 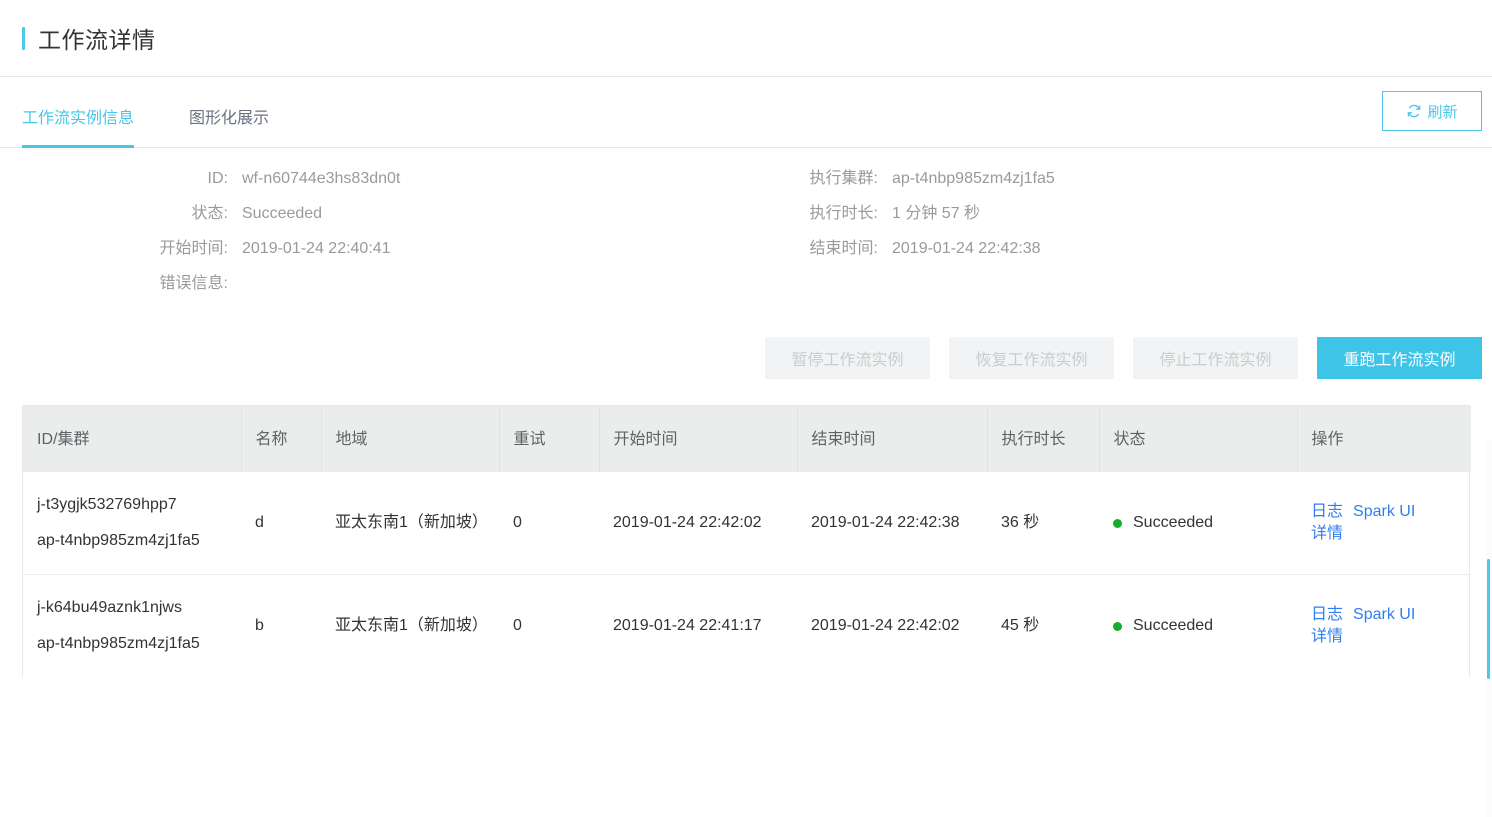 I want to click on pause-workflow-instance-button: 暂停工作流实例, so click(x=847, y=358).